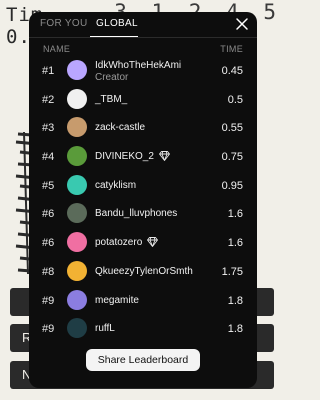 Image resolution: width=320 pixels, height=400 pixels. Describe the element at coordinates (57, 49) in the screenshot. I see `column-header-name: NAME` at that location.